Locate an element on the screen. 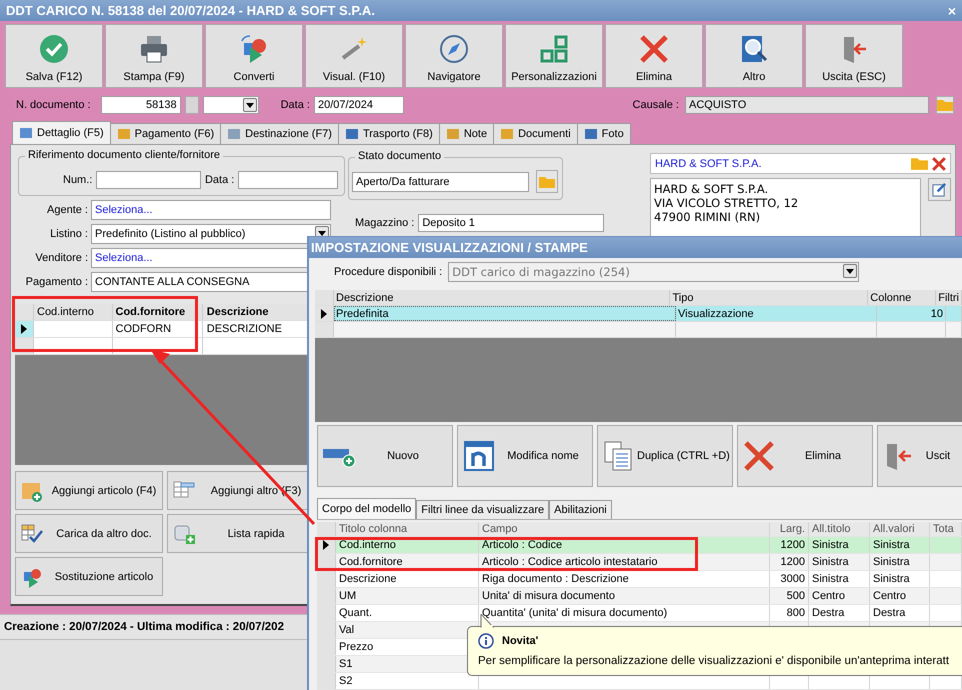 The height and width of the screenshot is (690, 962). field-label: Num.: is located at coordinates (77, 180).